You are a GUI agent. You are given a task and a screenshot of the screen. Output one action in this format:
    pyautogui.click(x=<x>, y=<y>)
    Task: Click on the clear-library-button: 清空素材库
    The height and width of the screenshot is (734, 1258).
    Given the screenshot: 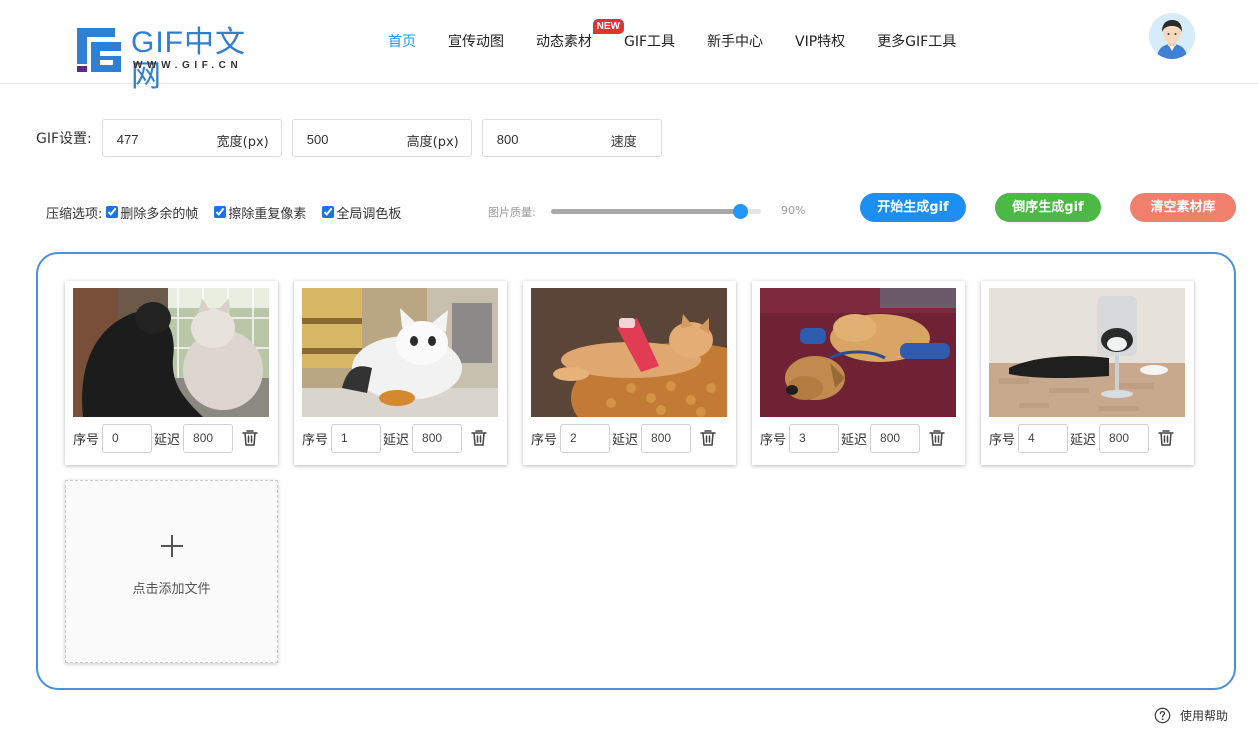 What is the action you would take?
    pyautogui.click(x=1183, y=207)
    